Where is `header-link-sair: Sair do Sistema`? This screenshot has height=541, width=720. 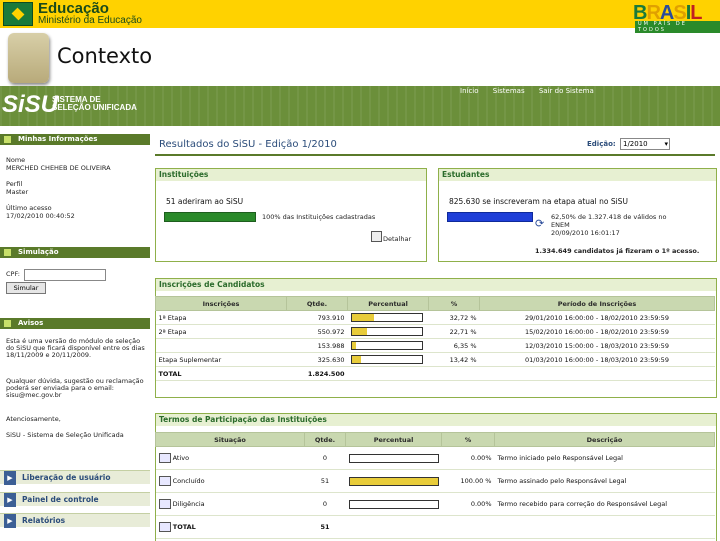 header-link-sair: Sair do Sistema is located at coordinates (566, 91).